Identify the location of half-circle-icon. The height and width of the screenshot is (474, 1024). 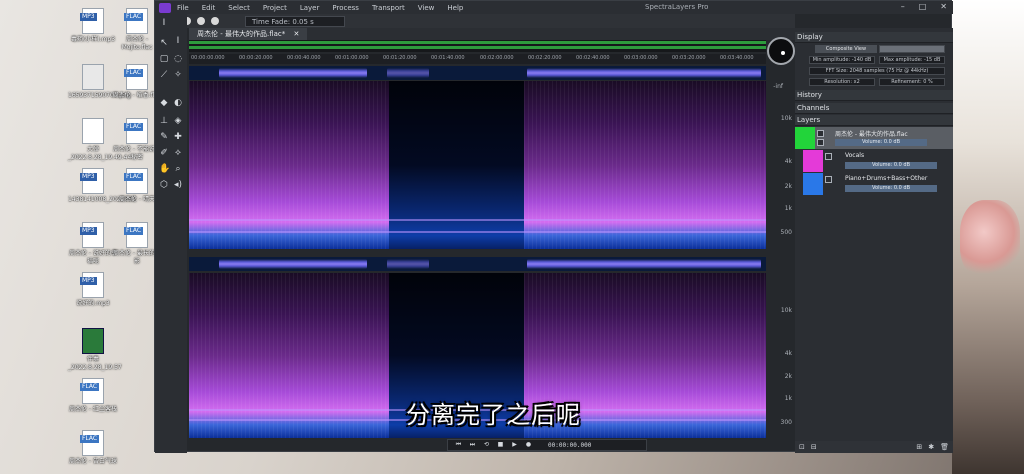
(201, 21).